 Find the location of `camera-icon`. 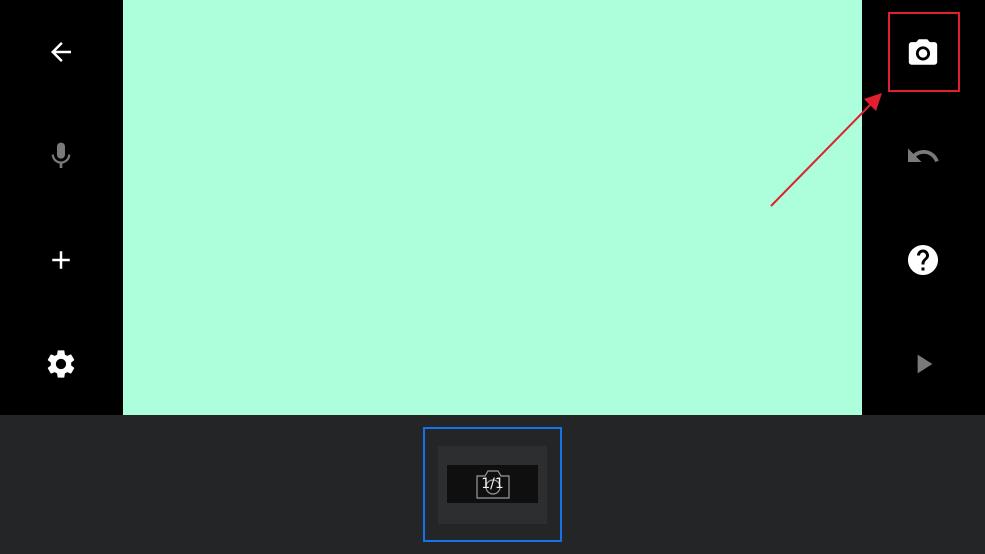

camera-icon is located at coordinates (923, 52).